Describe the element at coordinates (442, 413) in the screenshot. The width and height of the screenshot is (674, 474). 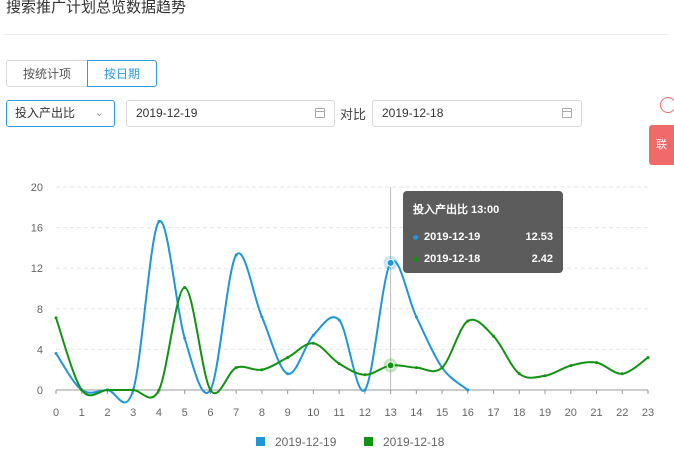
I see `x-tick-label: 15` at that location.